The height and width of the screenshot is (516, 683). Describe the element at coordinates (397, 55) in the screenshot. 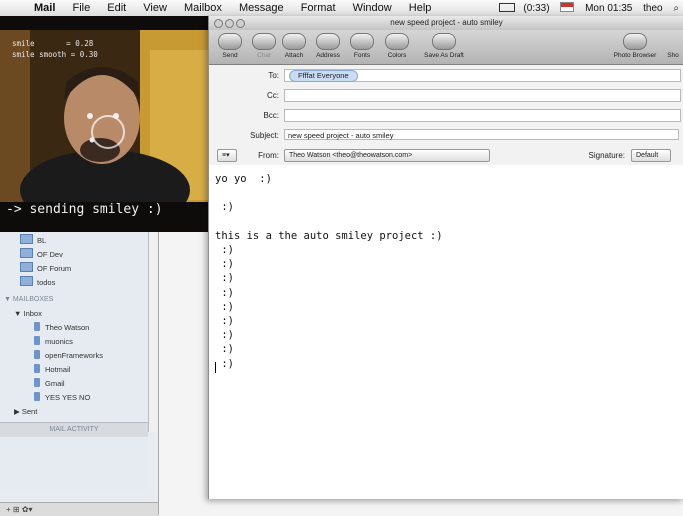

I see `colors-label: Colors` at that location.